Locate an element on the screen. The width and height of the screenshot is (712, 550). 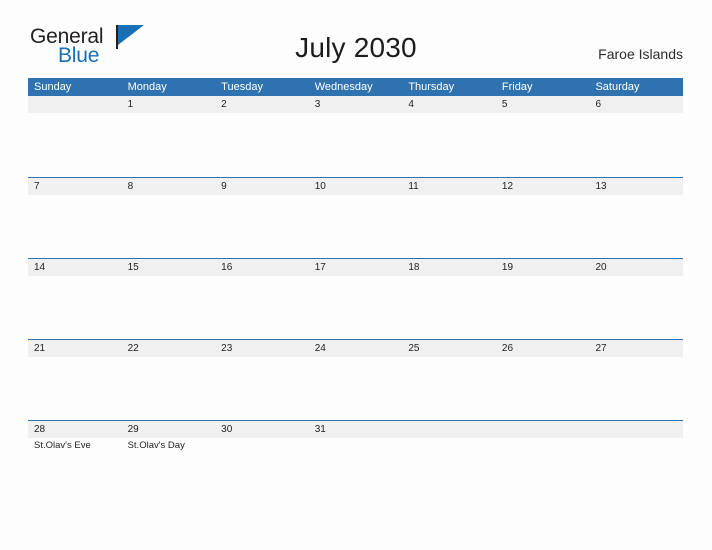
day-number: 12 is located at coordinates (507, 186).